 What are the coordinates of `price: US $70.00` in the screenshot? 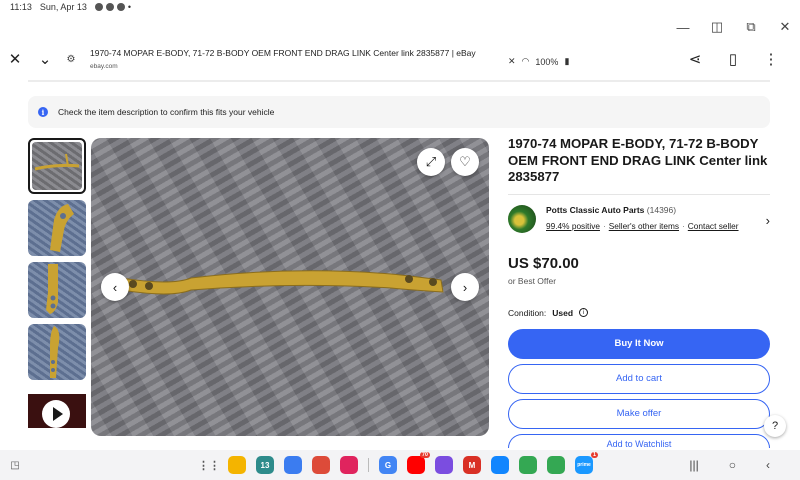 It's located at (543, 263).